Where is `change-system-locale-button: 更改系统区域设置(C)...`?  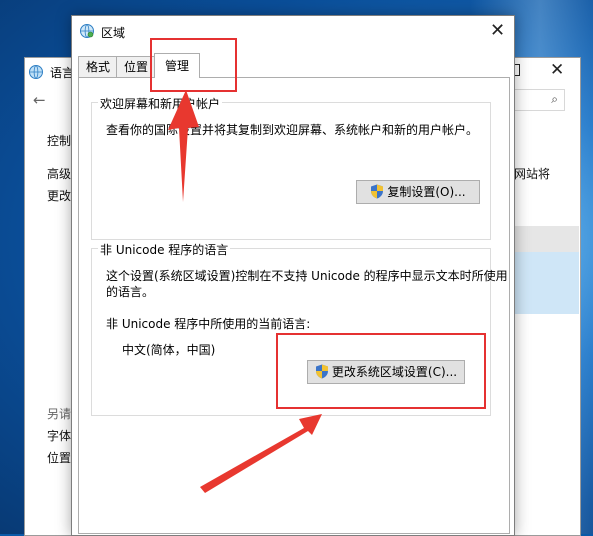
change-system-locale-button: 更改系统区域设置(C)... is located at coordinates (386, 372).